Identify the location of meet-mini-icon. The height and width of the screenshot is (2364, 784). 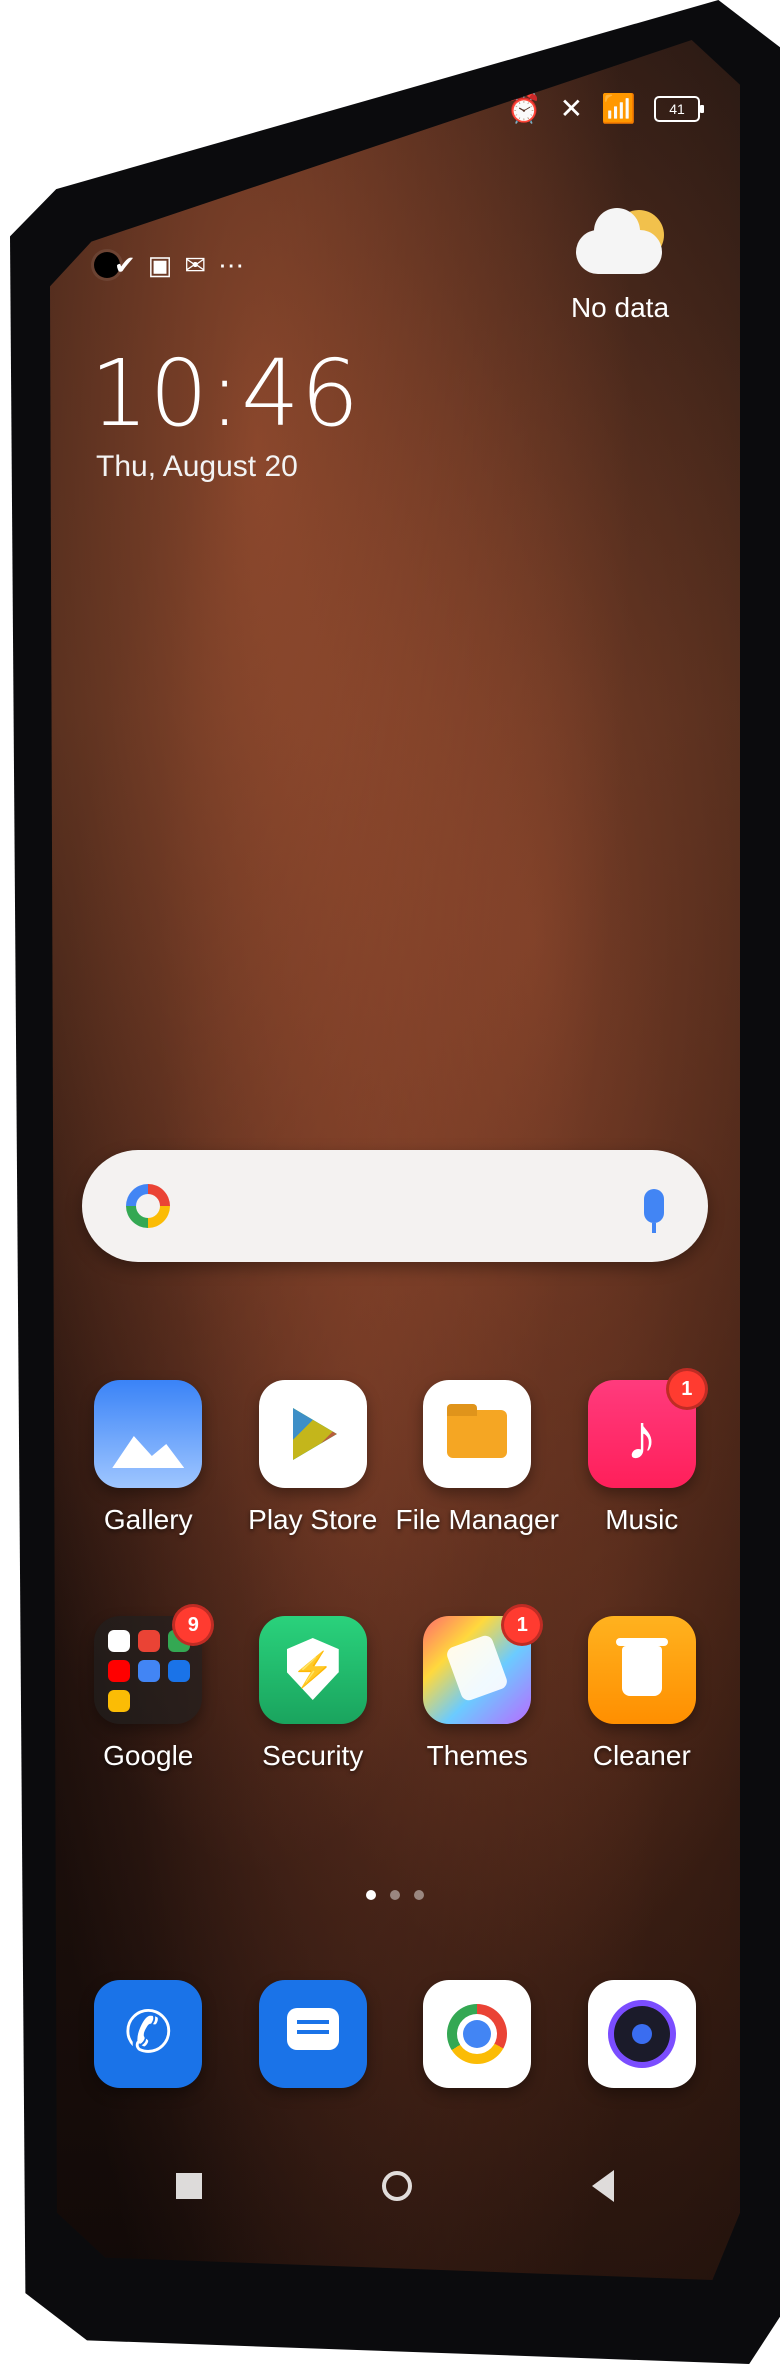
(179, 1671).